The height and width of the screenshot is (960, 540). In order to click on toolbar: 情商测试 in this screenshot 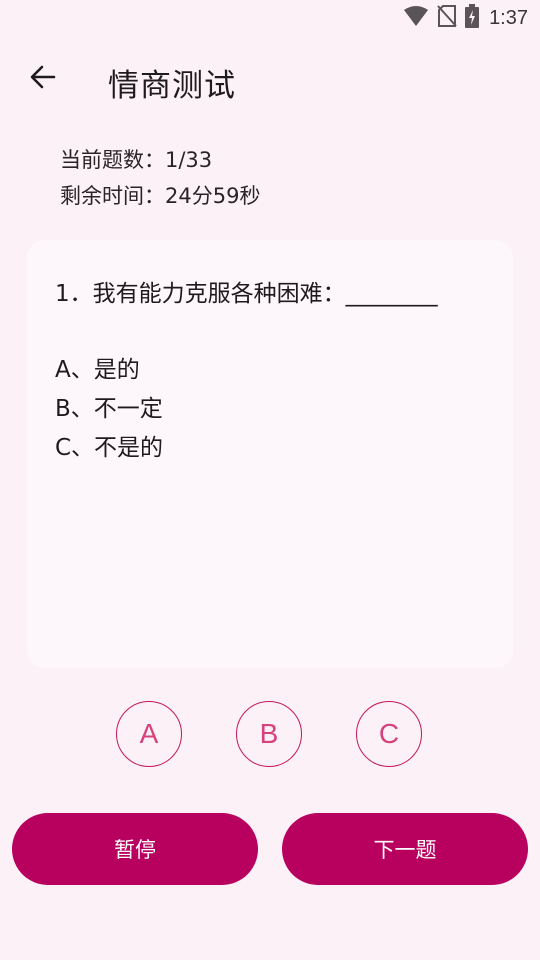, I will do `click(270, 79)`.